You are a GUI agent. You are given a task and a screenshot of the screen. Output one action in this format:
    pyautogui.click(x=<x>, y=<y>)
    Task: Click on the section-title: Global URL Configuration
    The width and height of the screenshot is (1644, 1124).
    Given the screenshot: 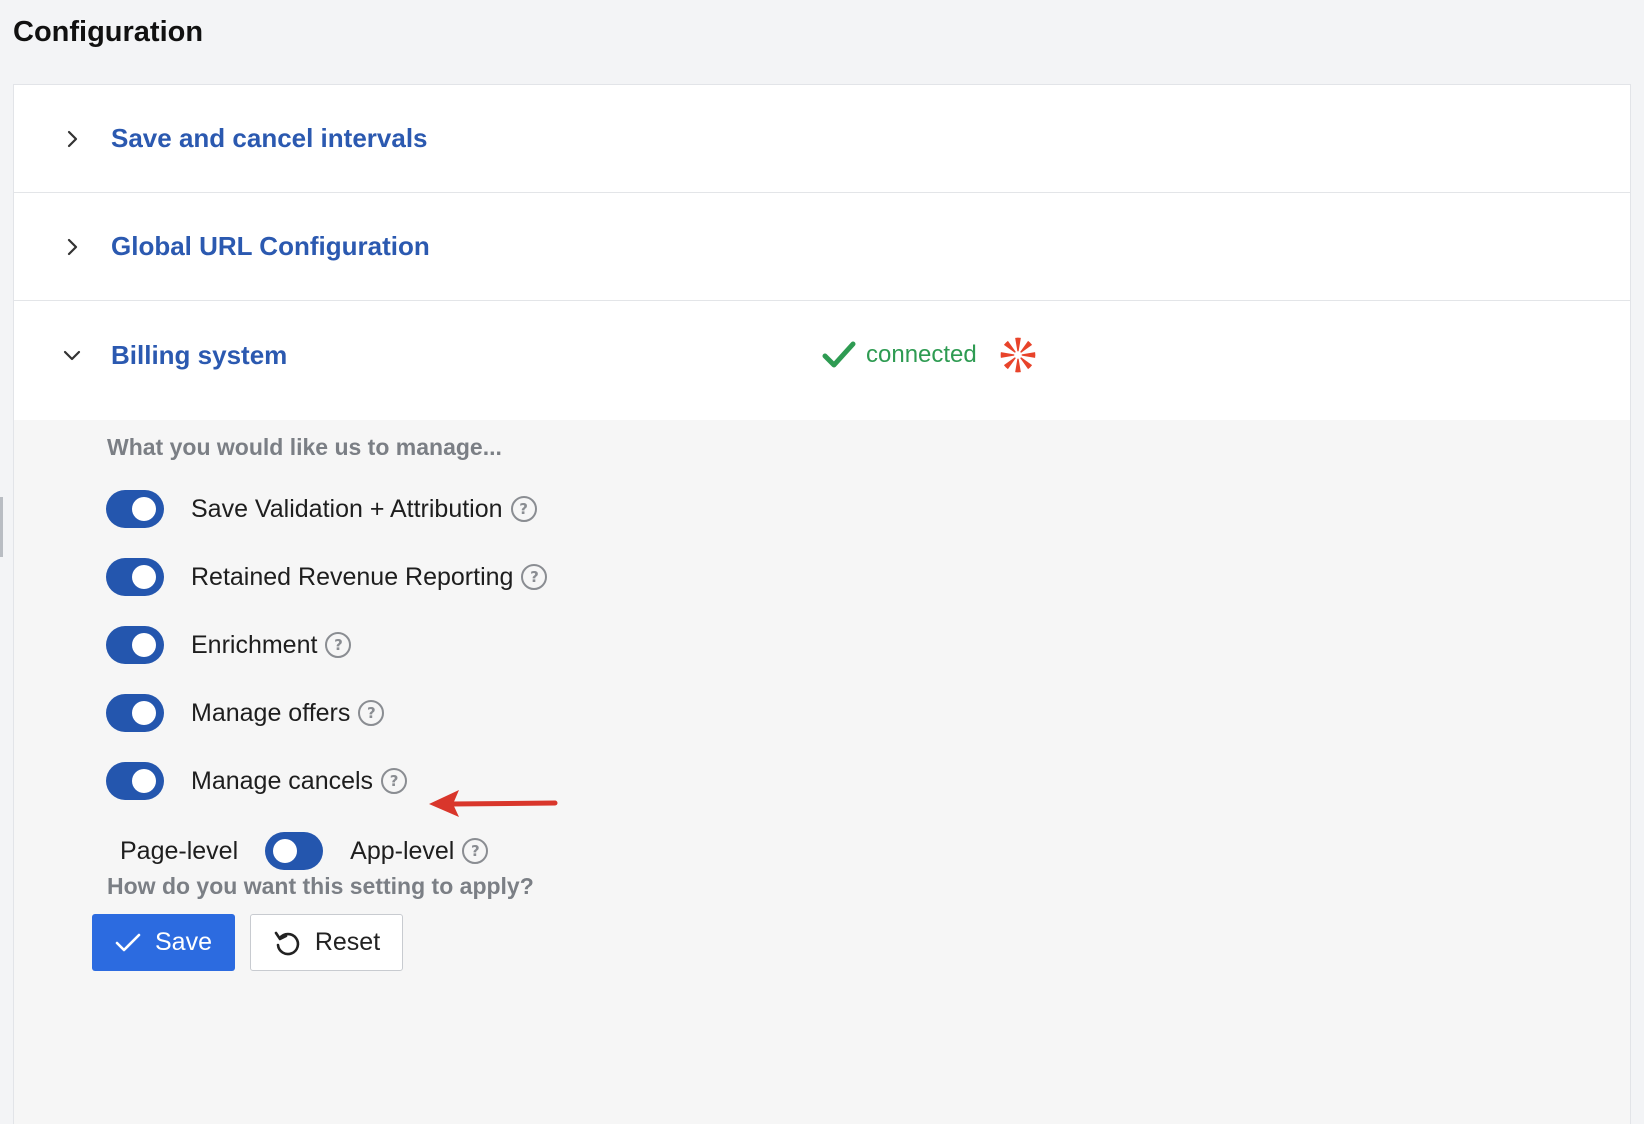 What is the action you would take?
    pyautogui.click(x=270, y=246)
    